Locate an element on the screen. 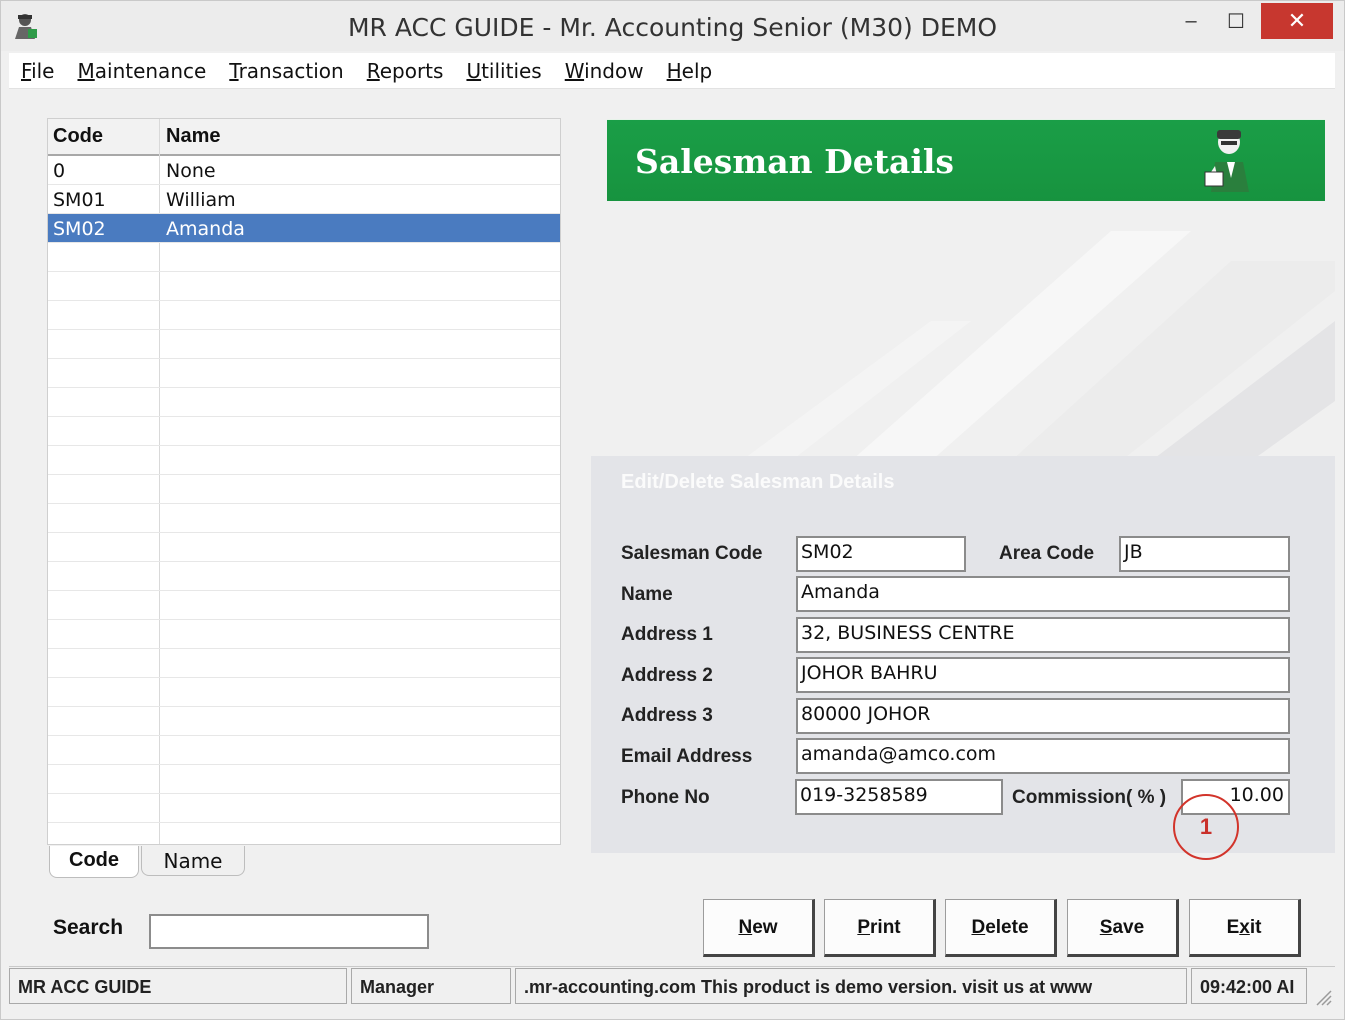 Image resolution: width=1345 pixels, height=1020 pixels. menu-help-label: elp is located at coordinates (697, 70).